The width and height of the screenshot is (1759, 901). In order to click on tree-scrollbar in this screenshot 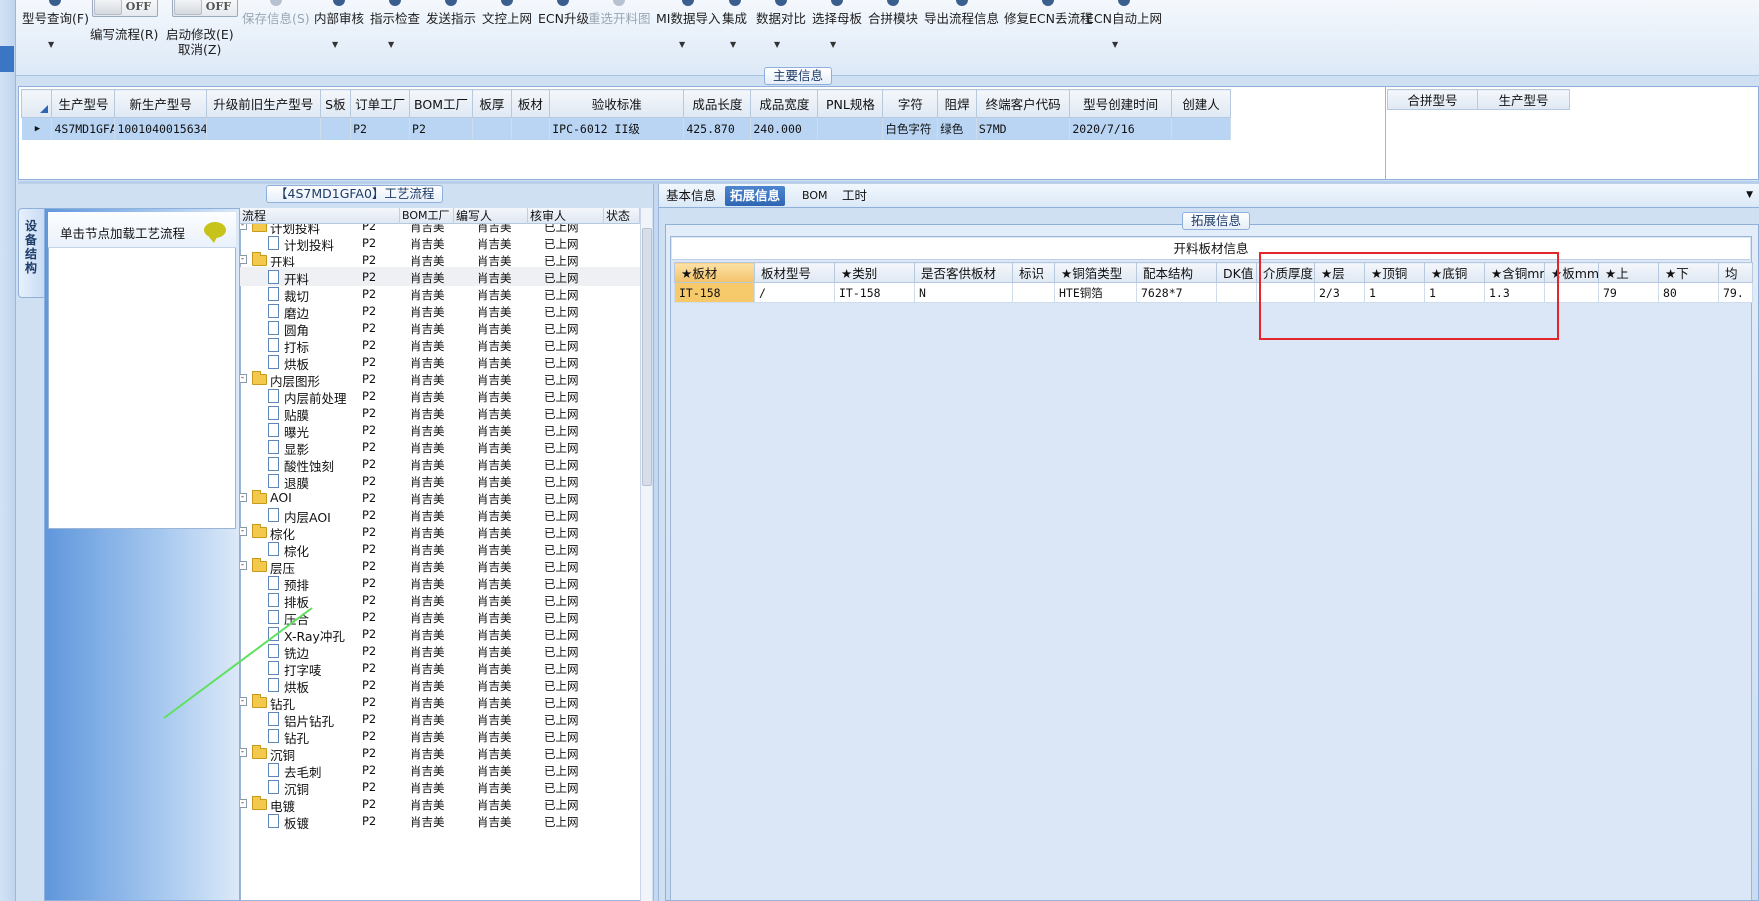, I will do `click(646, 554)`.